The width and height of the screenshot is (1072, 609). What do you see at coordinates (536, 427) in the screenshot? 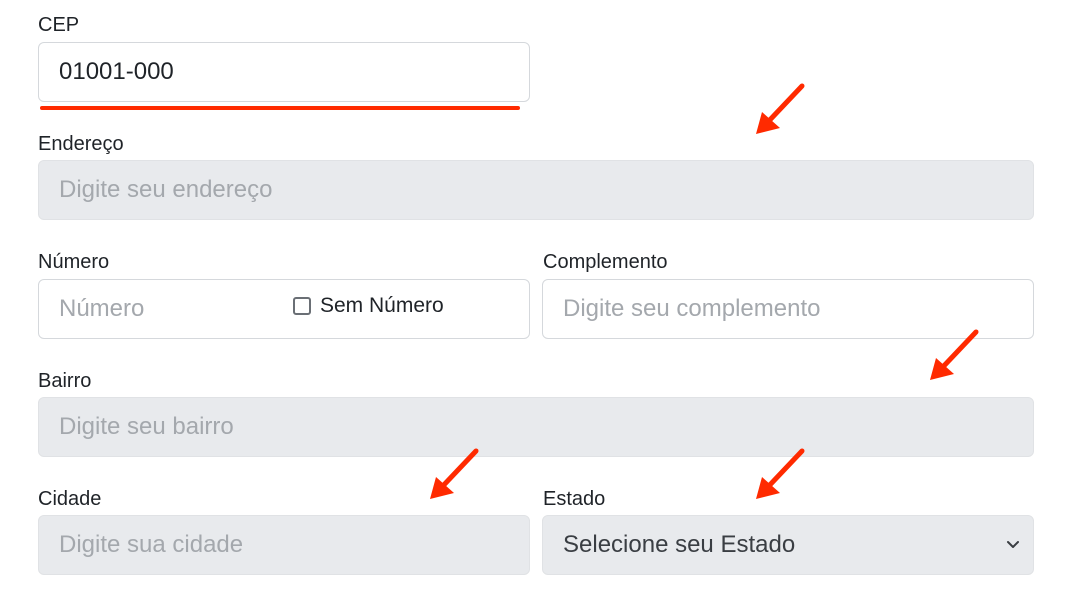
I see `bairro-input: Digite seu bairro` at bounding box center [536, 427].